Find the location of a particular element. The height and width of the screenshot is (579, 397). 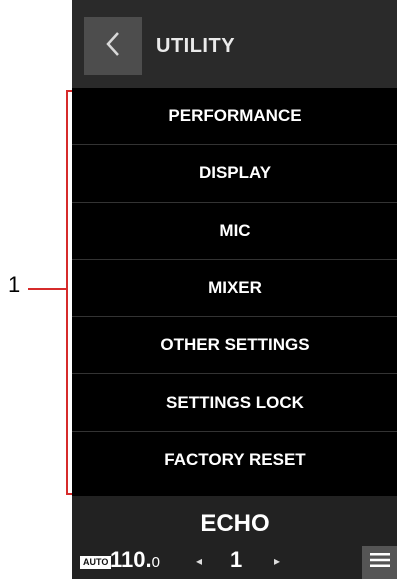

bpm-main: 110. is located at coordinates (131, 559).